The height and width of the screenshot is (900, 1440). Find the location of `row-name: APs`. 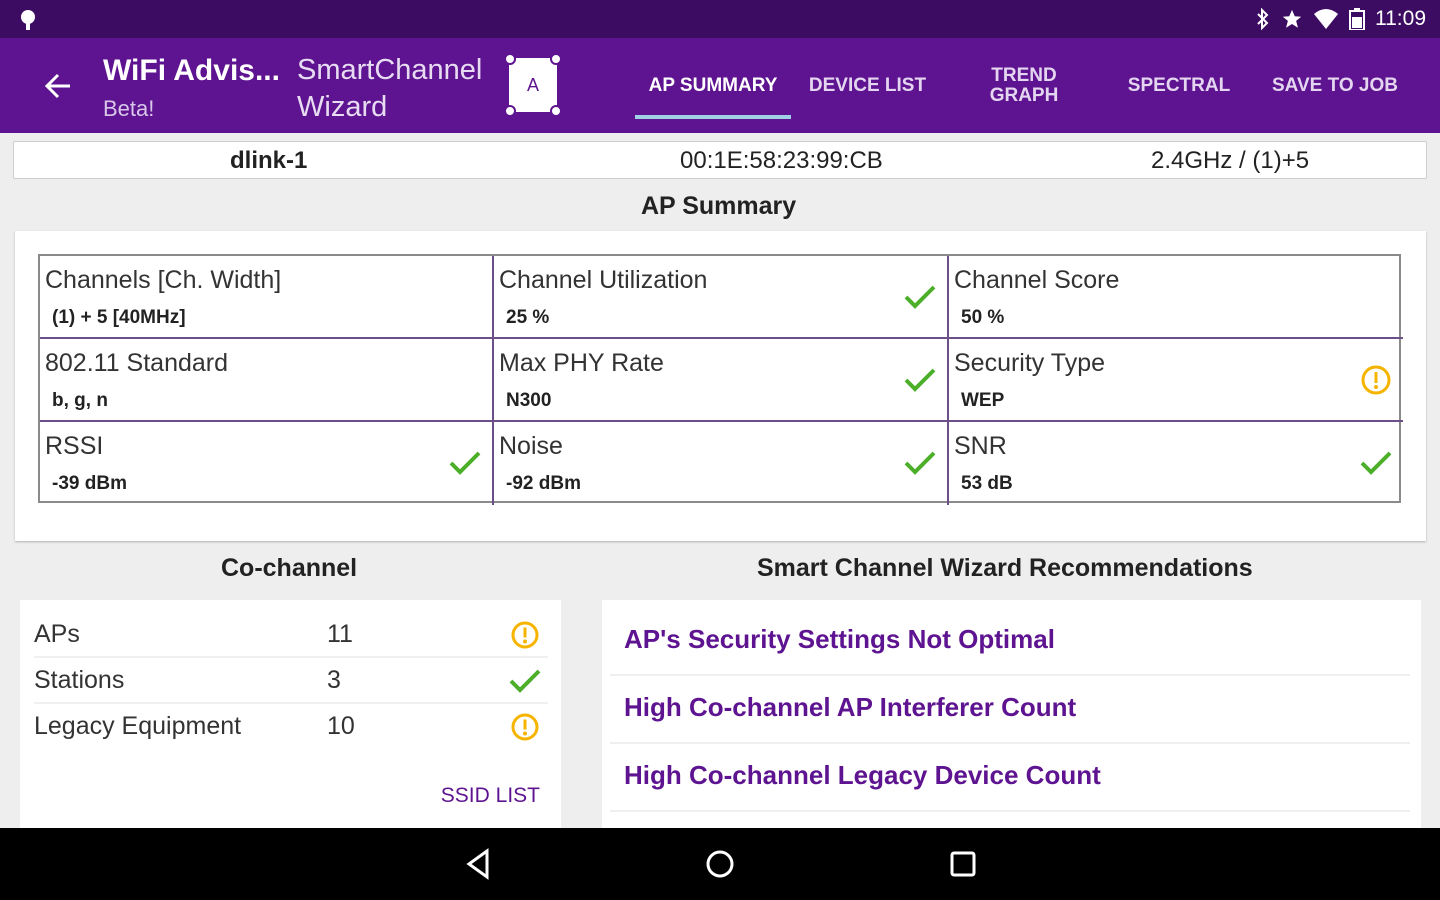

row-name: APs is located at coordinates (57, 634).